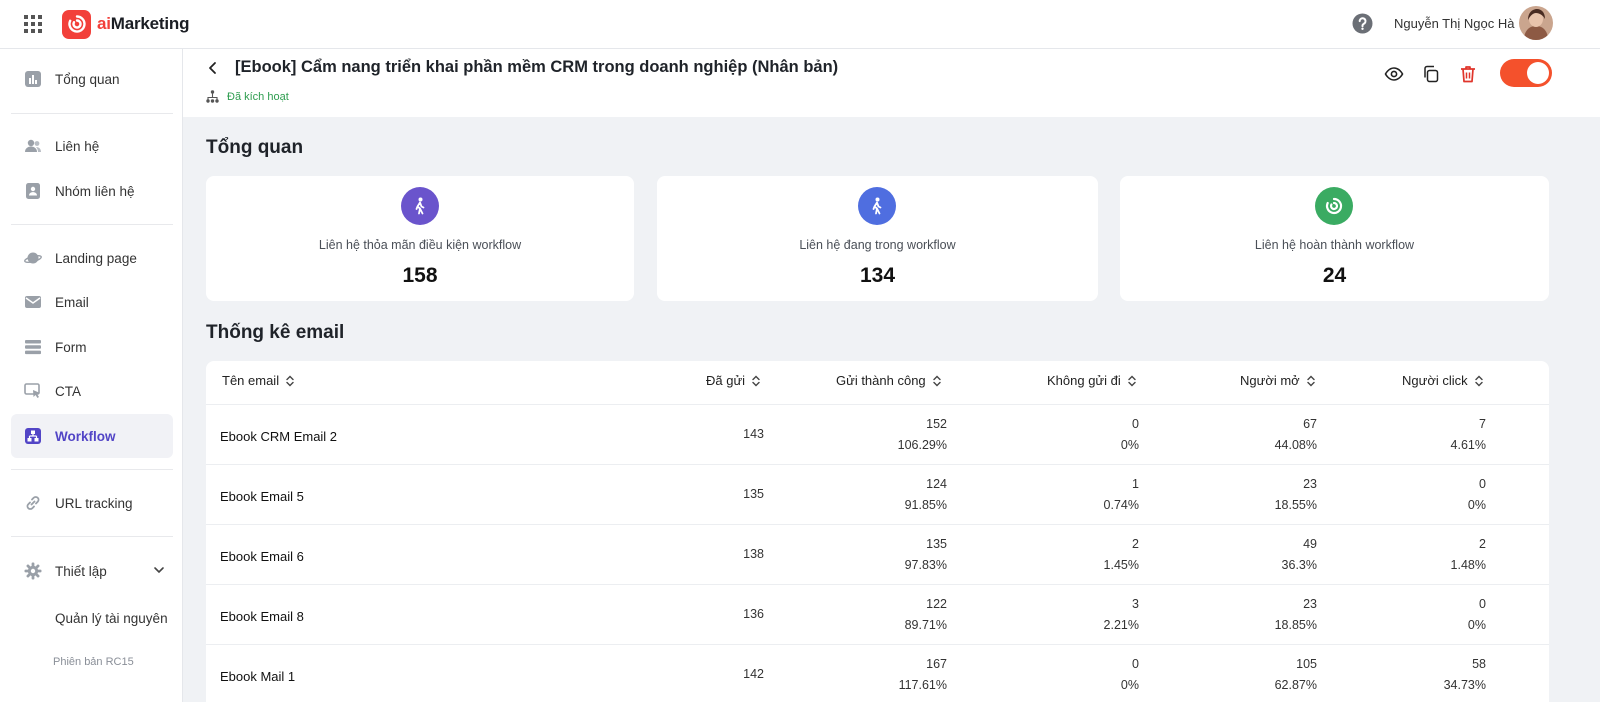 Image resolution: width=1600 pixels, height=702 pixels. What do you see at coordinates (420, 206) in the screenshot?
I see `walking-person-icon` at bounding box center [420, 206].